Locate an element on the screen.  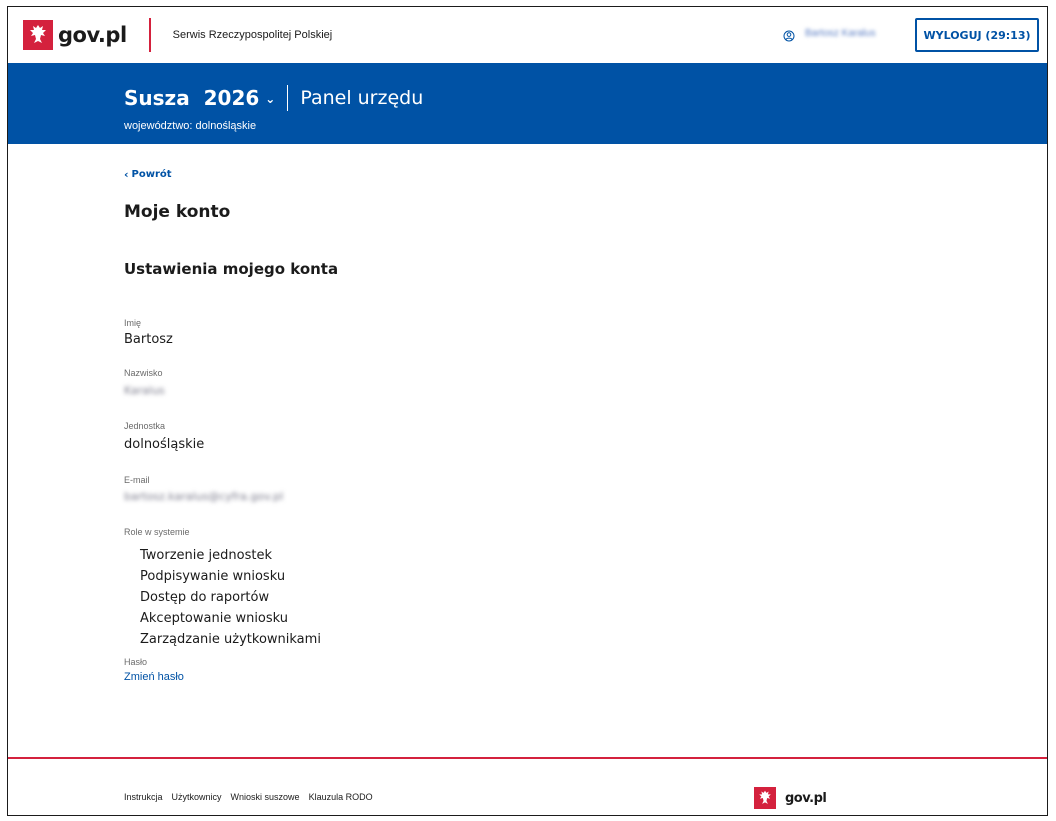
role-item: Zarządzanie użytkownikami is located at coordinates (230, 639).